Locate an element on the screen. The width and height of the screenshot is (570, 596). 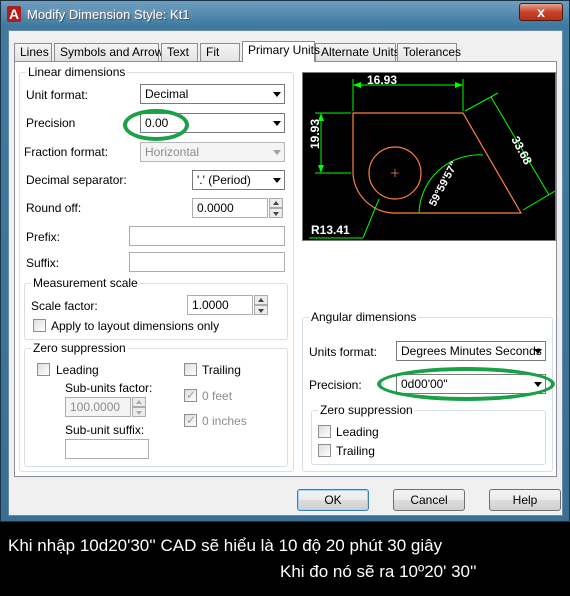
autocad-app-icon: A is located at coordinates (14, 14).